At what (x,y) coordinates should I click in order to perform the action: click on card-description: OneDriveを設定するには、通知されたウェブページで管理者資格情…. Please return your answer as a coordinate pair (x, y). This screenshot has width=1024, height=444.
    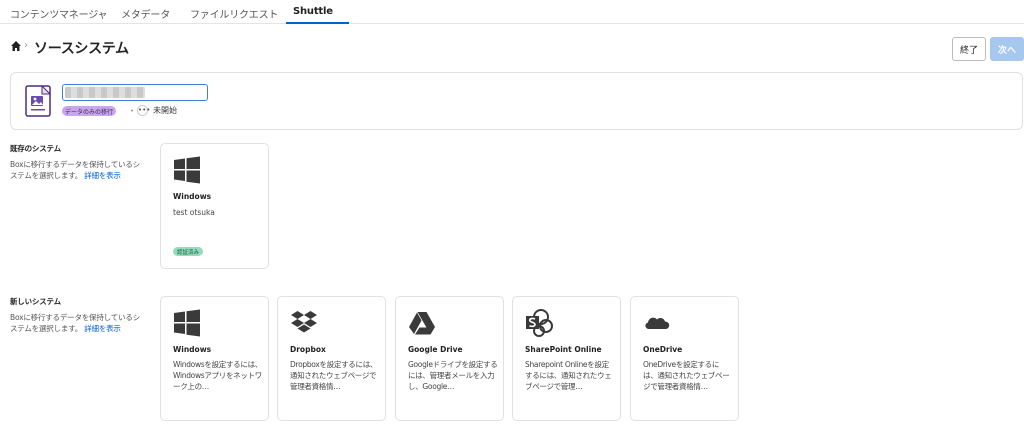
    Looking at the image, I should click on (686, 375).